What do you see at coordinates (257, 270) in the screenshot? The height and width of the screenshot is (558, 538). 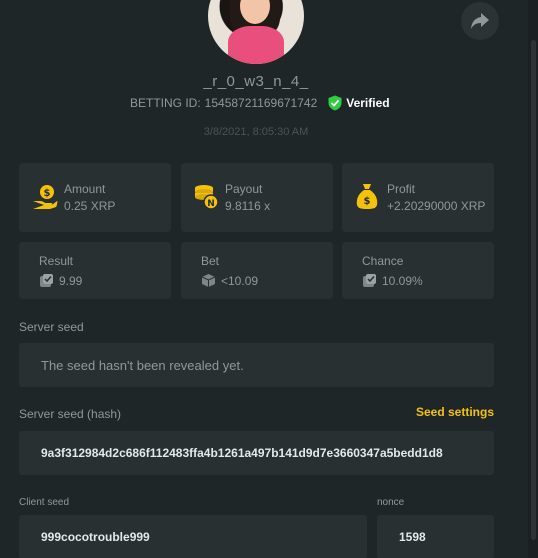 I see `bet-card: Bet <10.09` at bounding box center [257, 270].